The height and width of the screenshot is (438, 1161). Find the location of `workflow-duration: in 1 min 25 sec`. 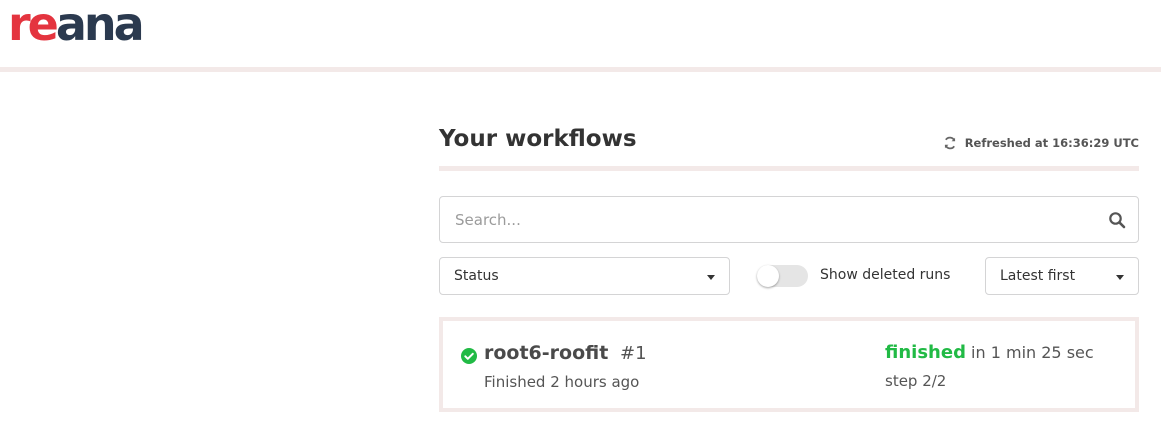

workflow-duration: in 1 min 25 sec is located at coordinates (1032, 352).